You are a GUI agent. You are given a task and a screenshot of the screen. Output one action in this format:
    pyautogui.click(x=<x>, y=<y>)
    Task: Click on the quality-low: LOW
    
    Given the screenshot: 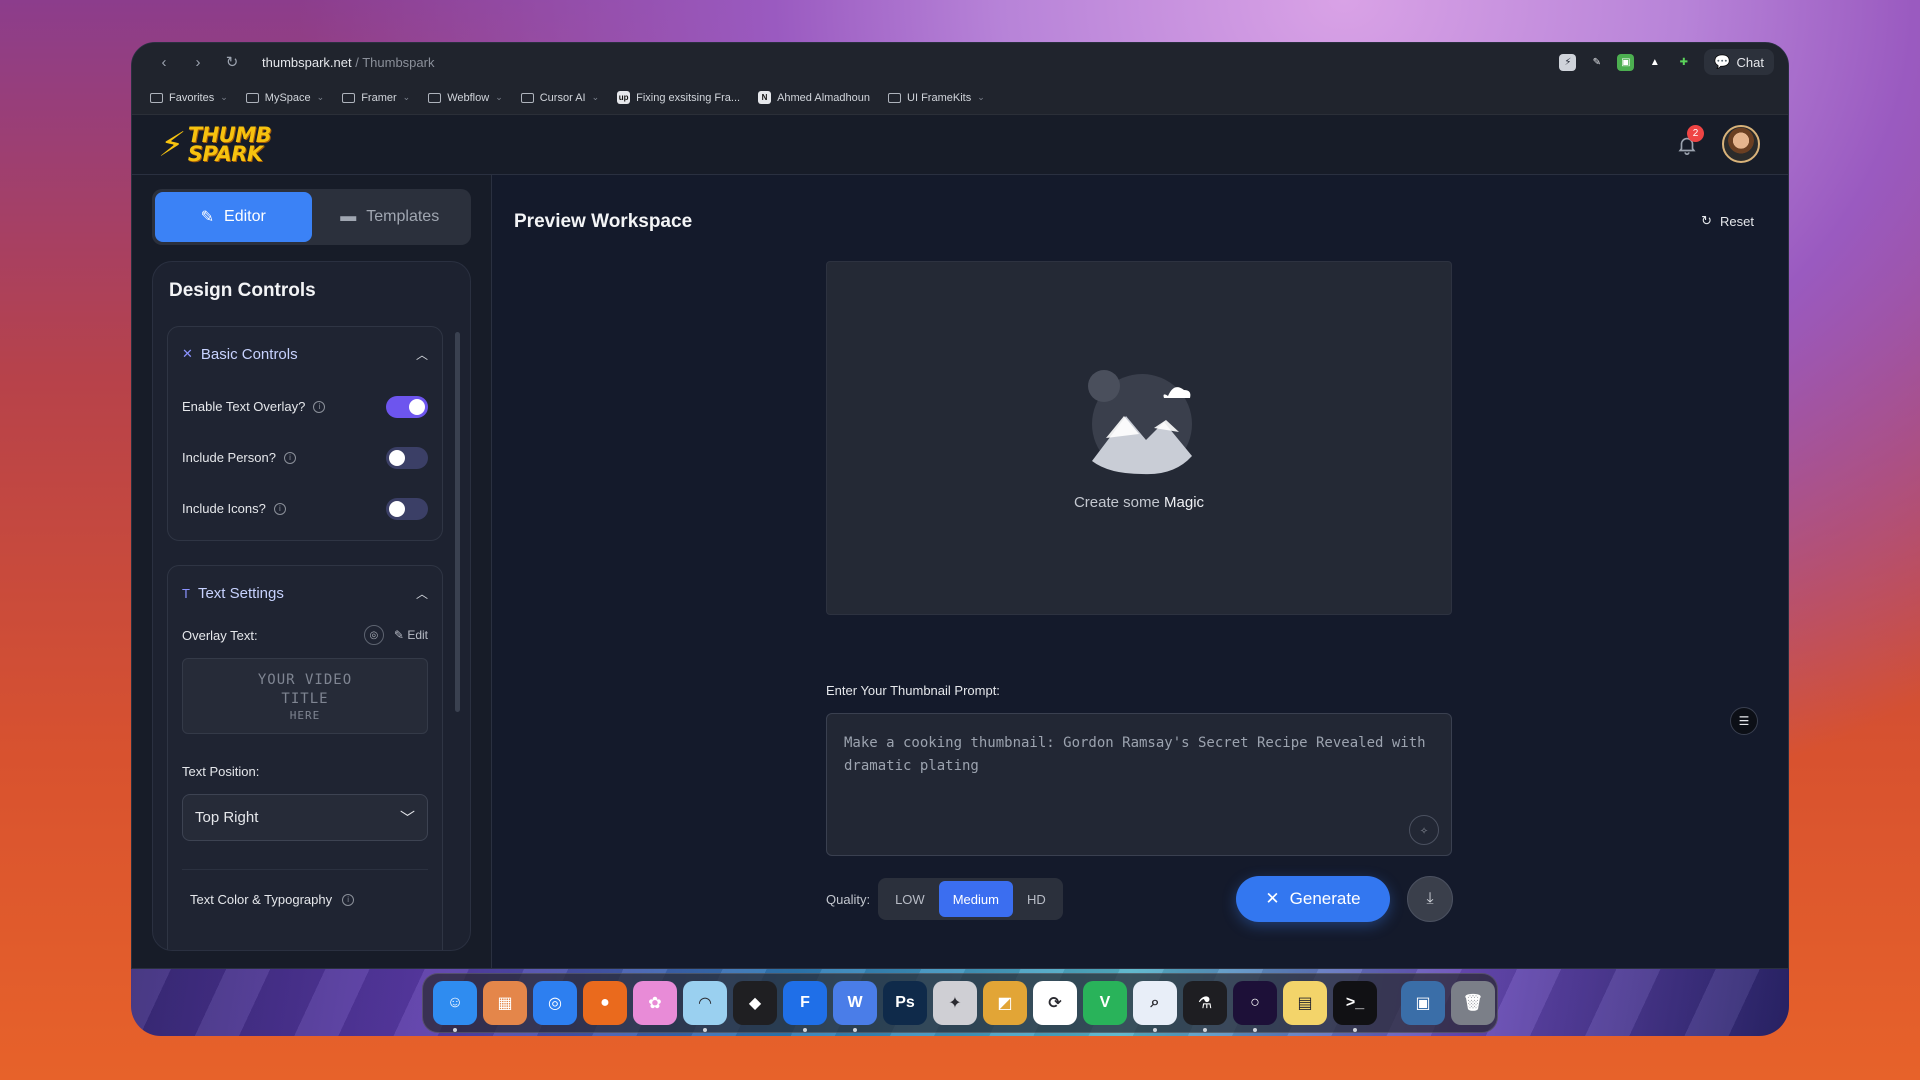 What is the action you would take?
    pyautogui.click(x=910, y=899)
    